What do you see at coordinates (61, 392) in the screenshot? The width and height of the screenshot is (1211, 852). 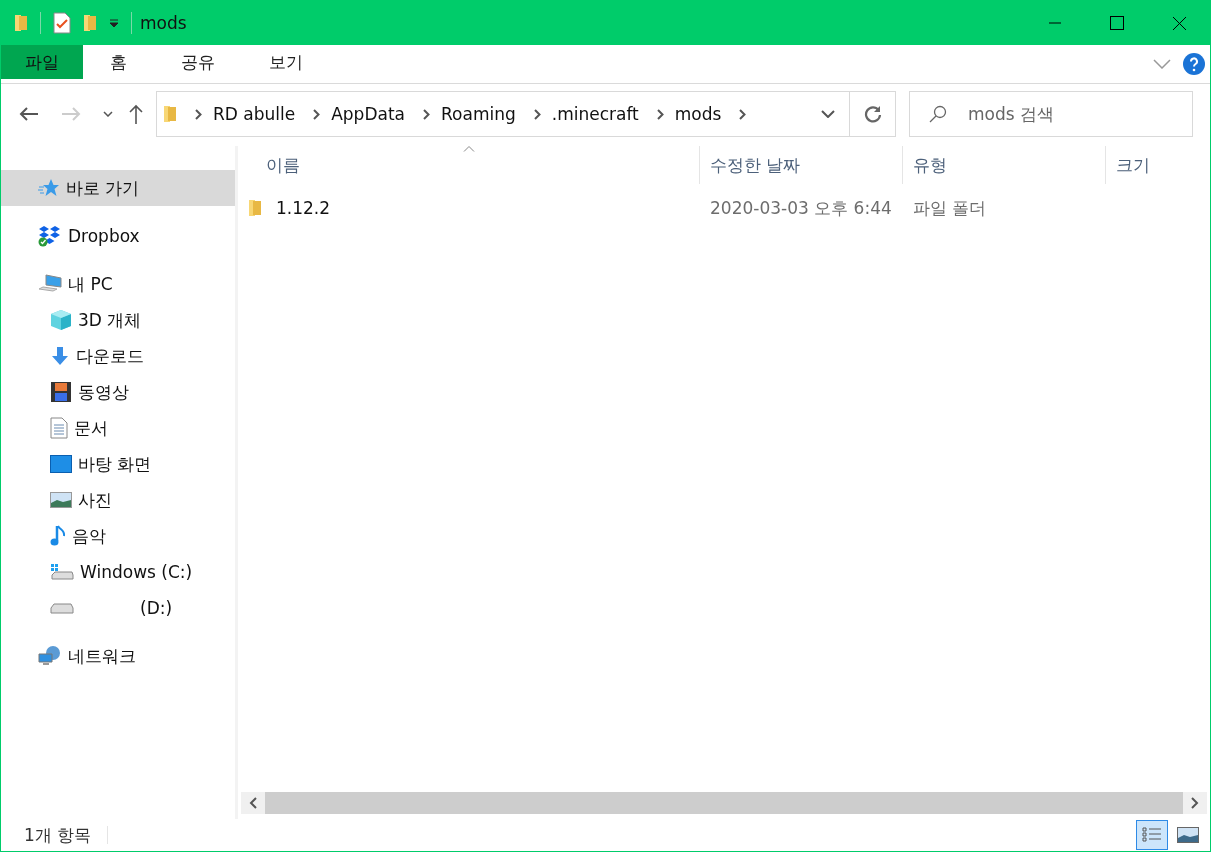 I see `film-icon` at bounding box center [61, 392].